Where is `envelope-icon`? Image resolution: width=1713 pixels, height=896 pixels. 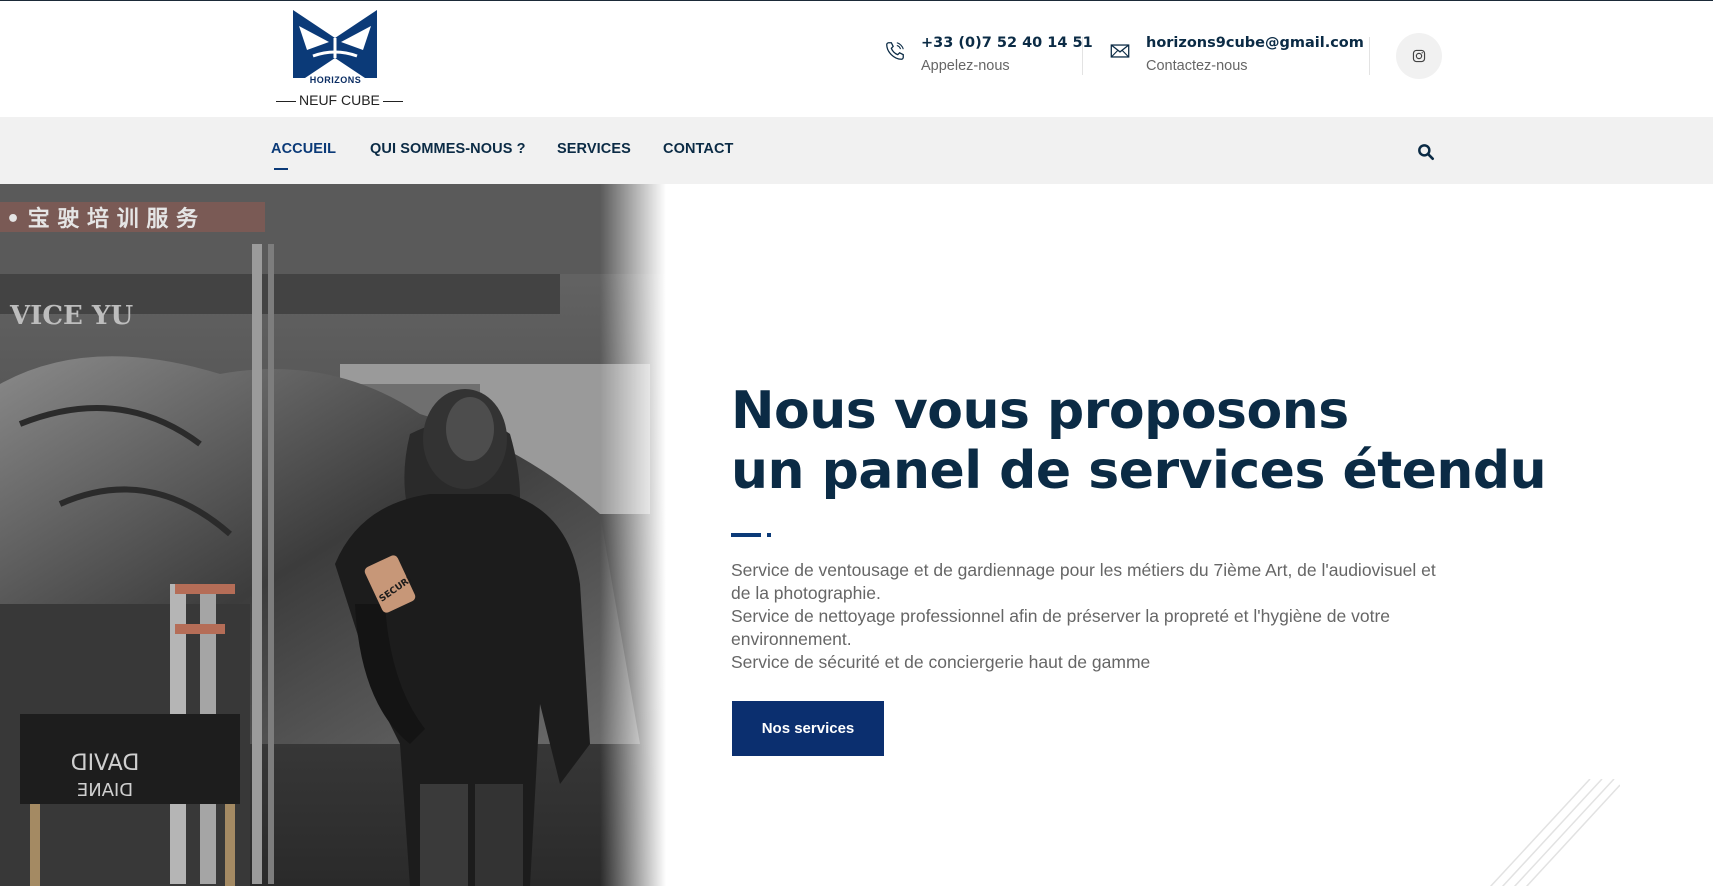 envelope-icon is located at coordinates (1120, 51).